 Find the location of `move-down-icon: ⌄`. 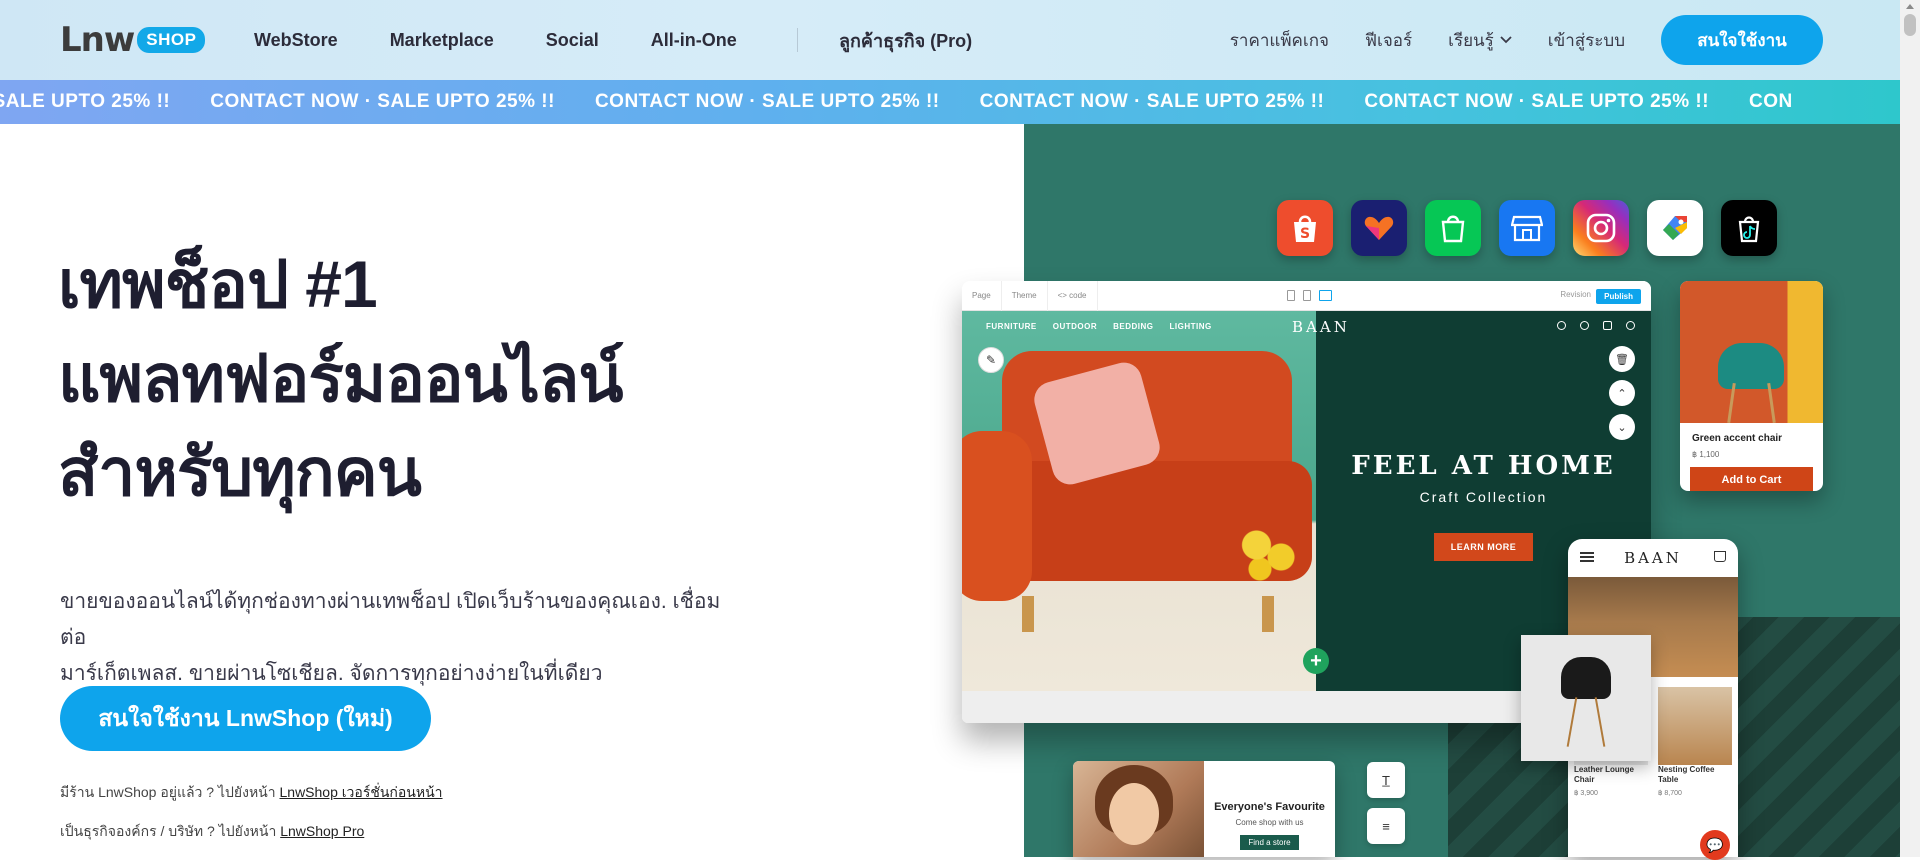

move-down-icon: ⌄ is located at coordinates (1622, 427).